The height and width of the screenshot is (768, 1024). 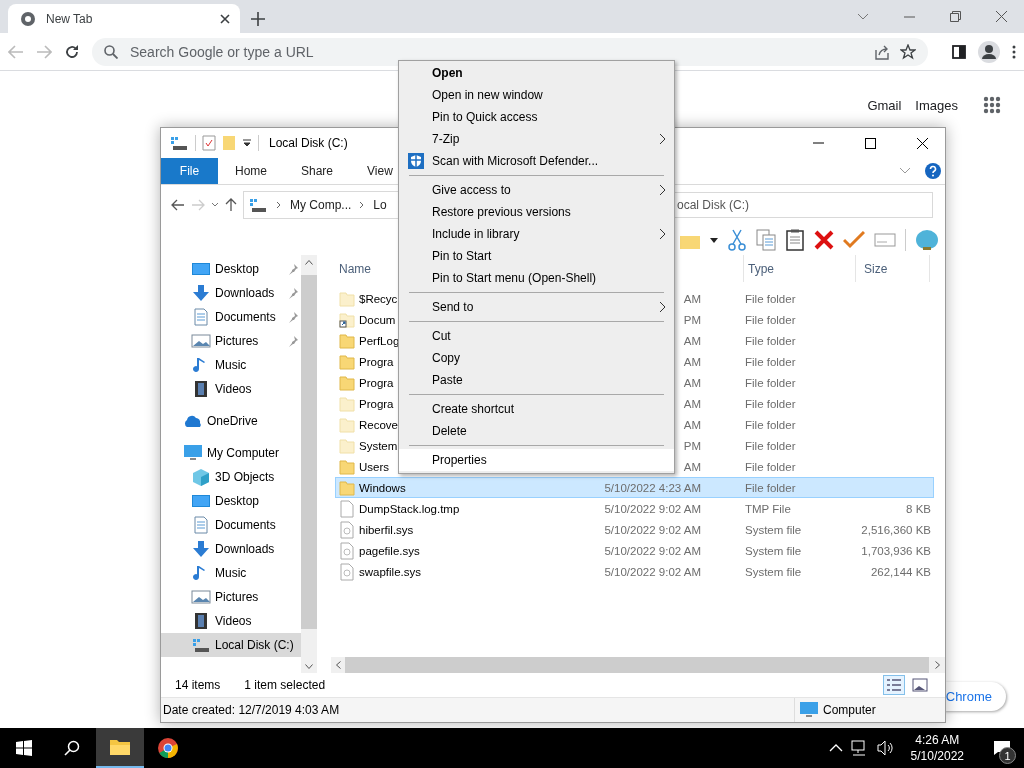 I want to click on size-cell-text: 262,144 KB, so click(x=900, y=571).